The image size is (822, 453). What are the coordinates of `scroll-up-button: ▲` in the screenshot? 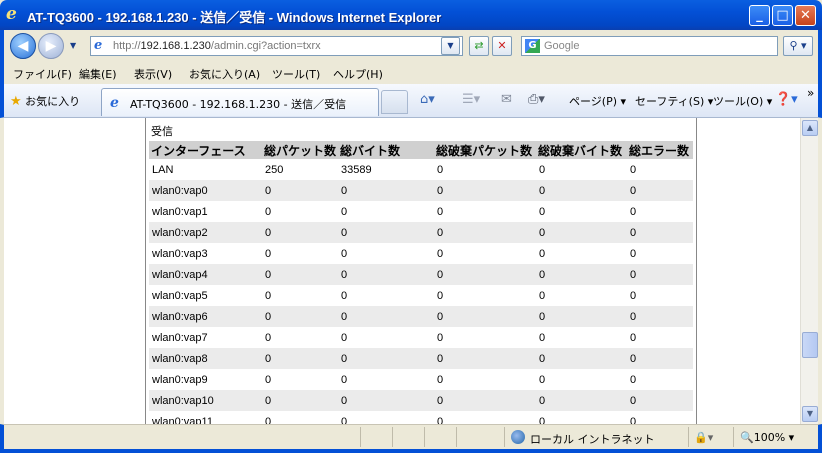 It's located at (810, 128).